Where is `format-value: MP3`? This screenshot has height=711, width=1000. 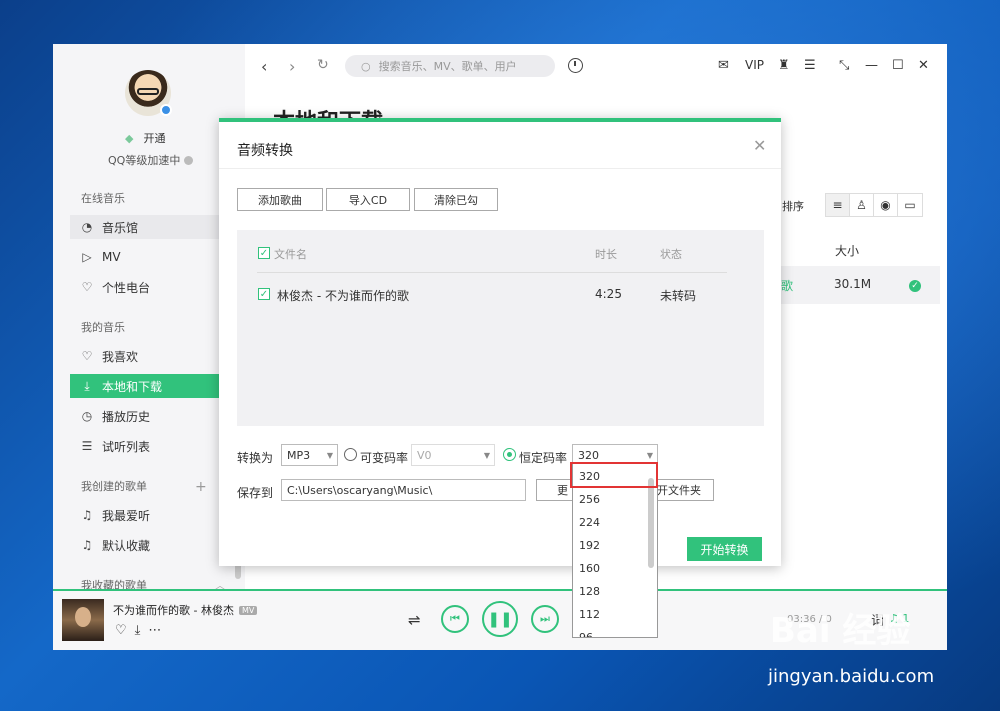
format-value: MP3 is located at coordinates (299, 455).